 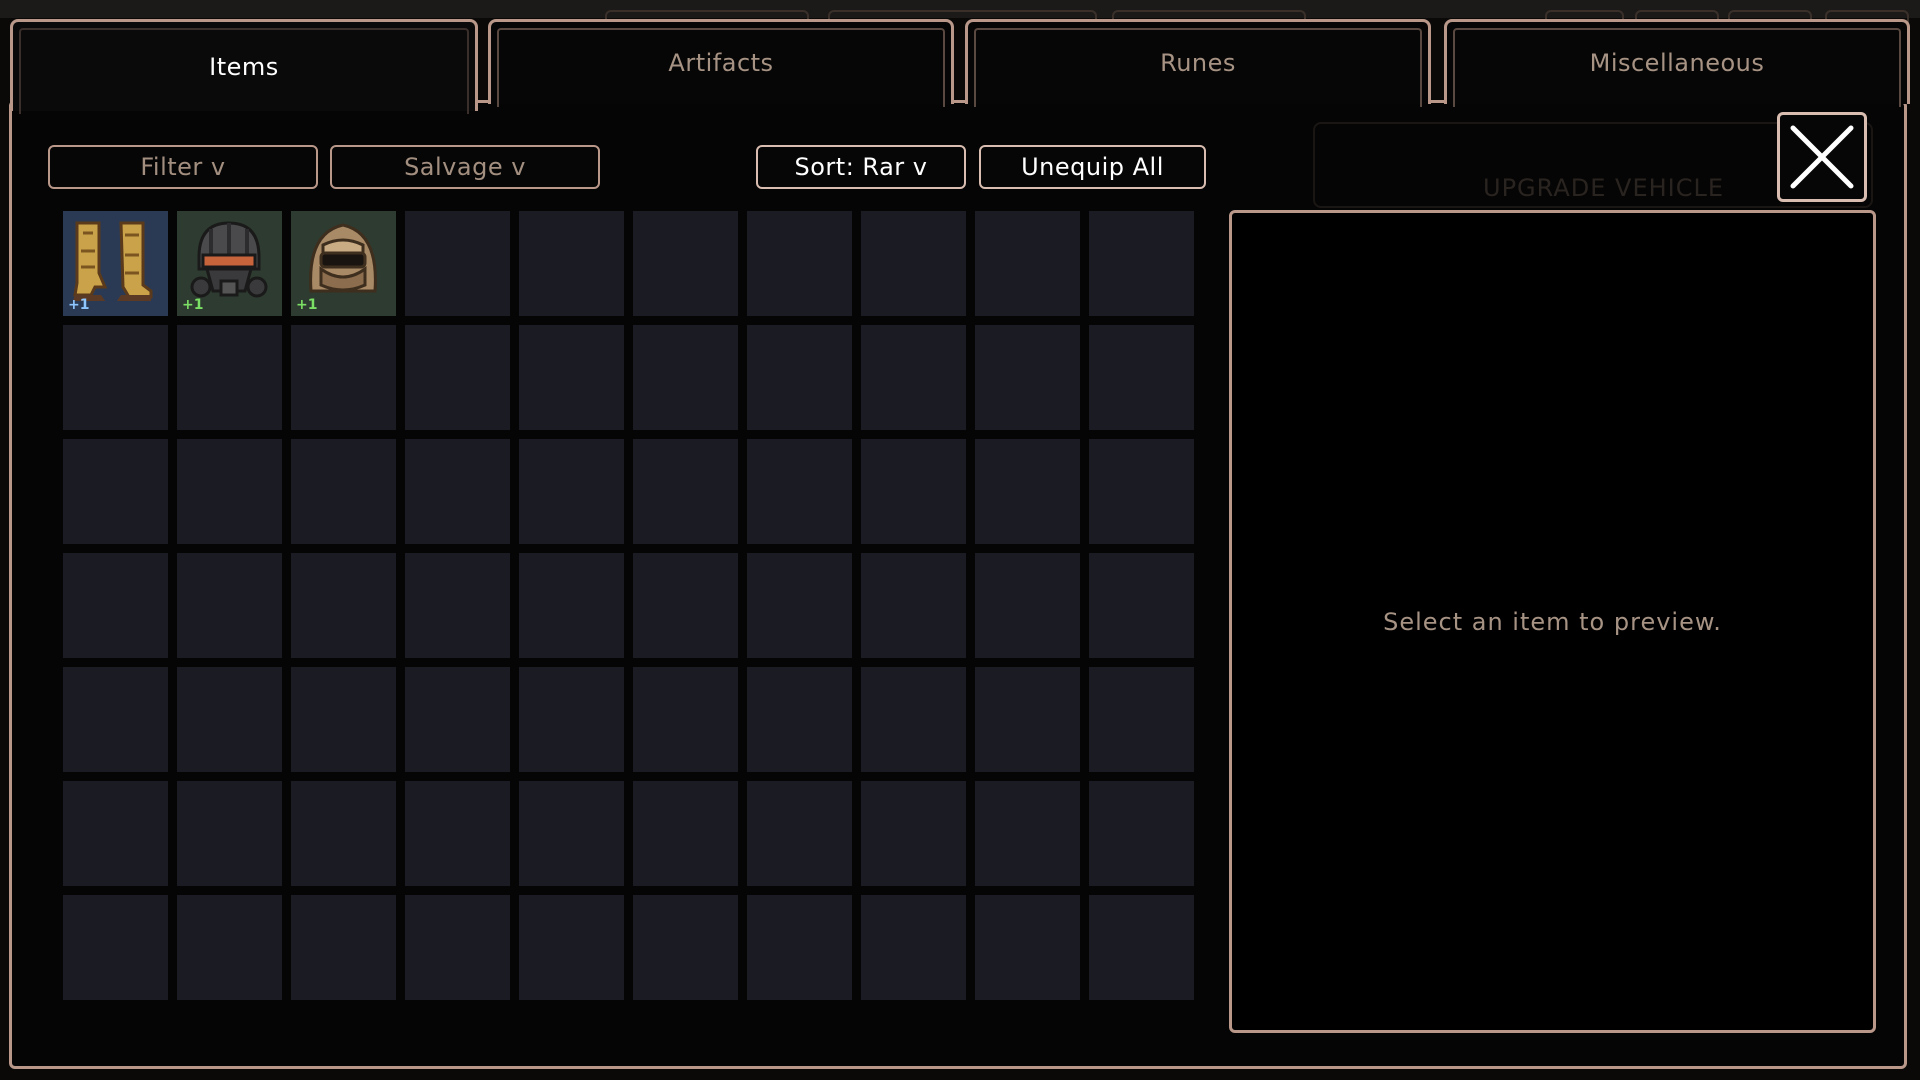 What do you see at coordinates (1604, 188) in the screenshot?
I see `upgrade-vehicle-label: UPGRADE VEHICLE` at bounding box center [1604, 188].